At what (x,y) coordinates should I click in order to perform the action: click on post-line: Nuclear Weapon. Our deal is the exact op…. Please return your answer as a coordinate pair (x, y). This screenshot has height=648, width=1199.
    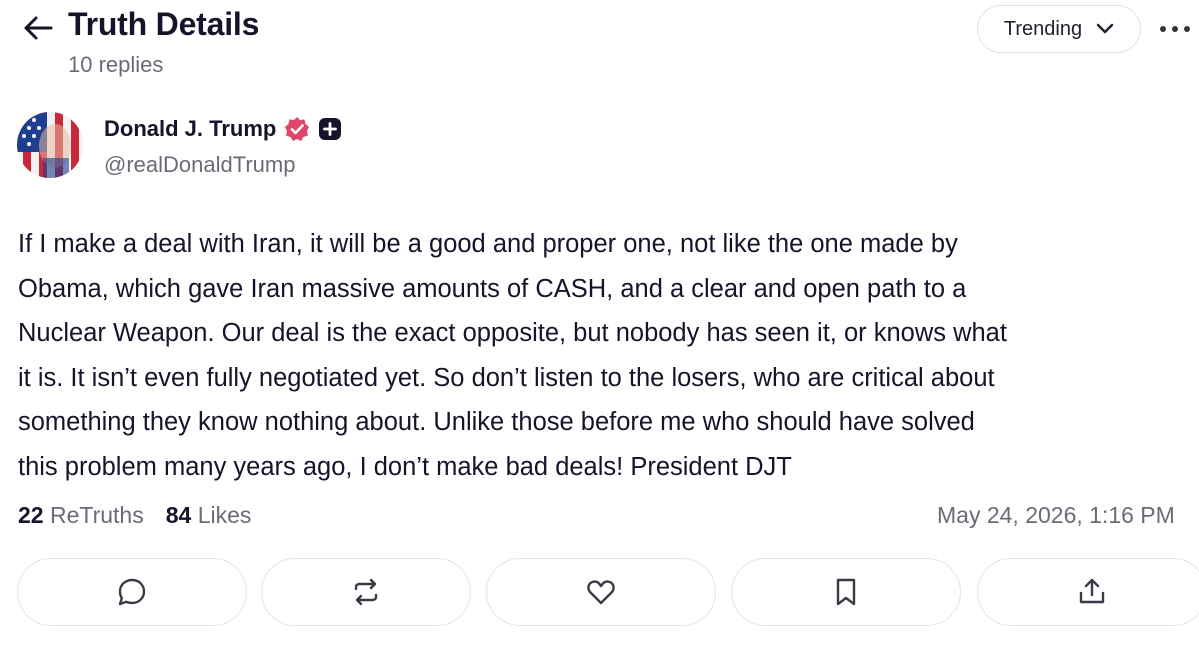
    Looking at the image, I should click on (512, 333).